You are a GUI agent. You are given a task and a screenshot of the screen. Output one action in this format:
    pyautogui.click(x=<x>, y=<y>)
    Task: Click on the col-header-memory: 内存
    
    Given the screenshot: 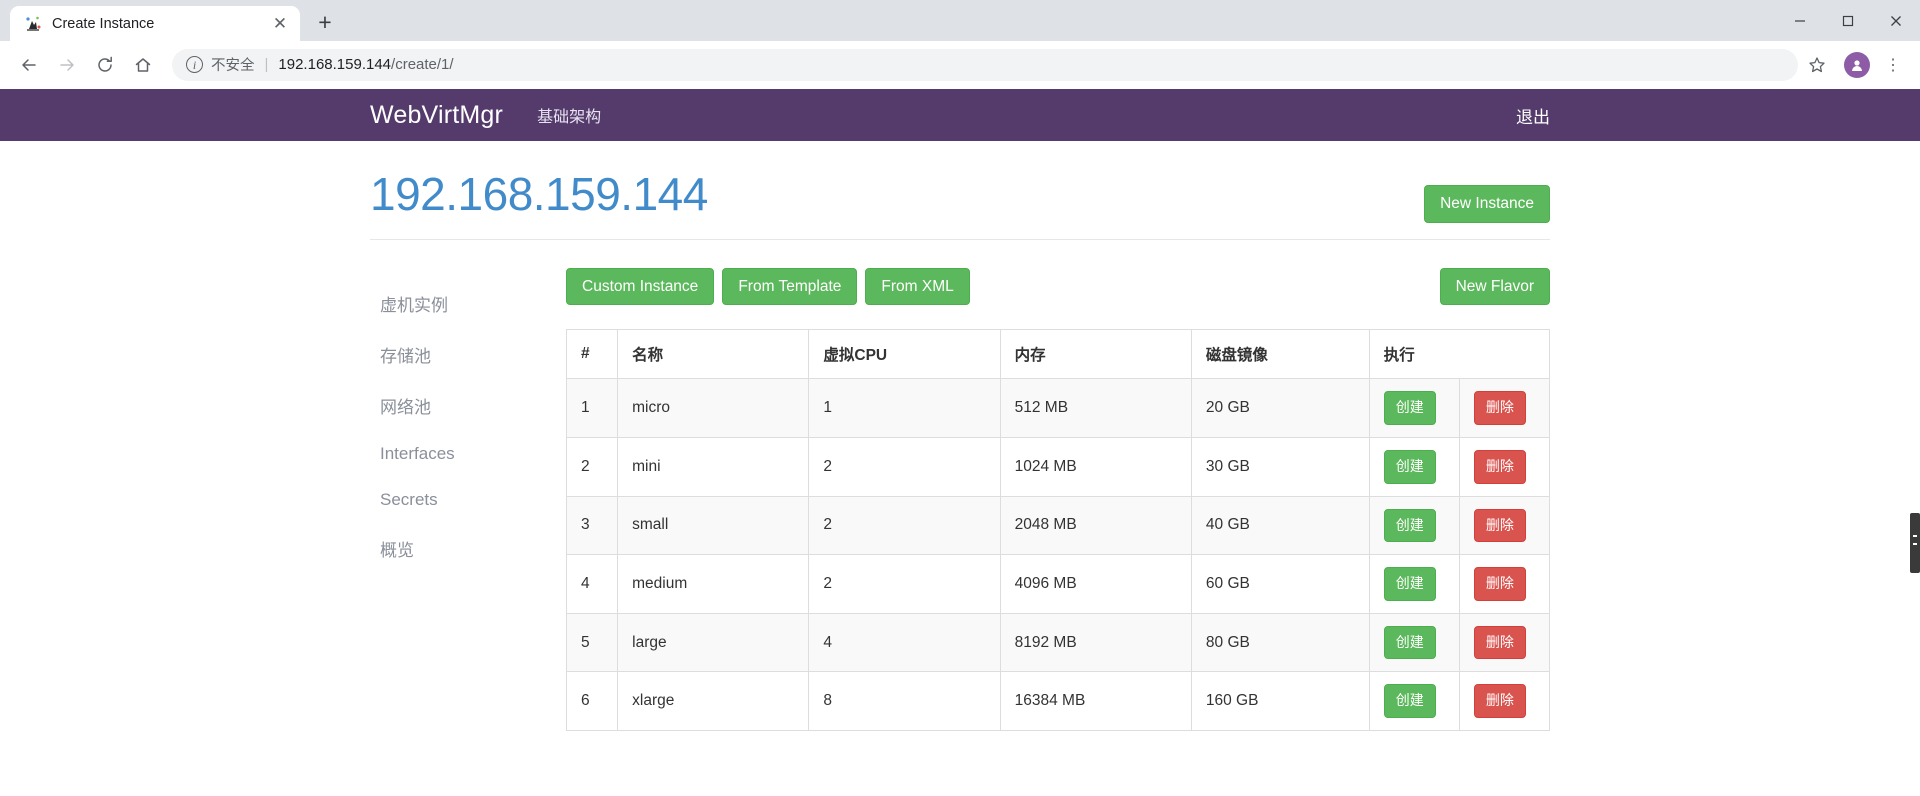 What is the action you would take?
    pyautogui.click(x=1095, y=354)
    